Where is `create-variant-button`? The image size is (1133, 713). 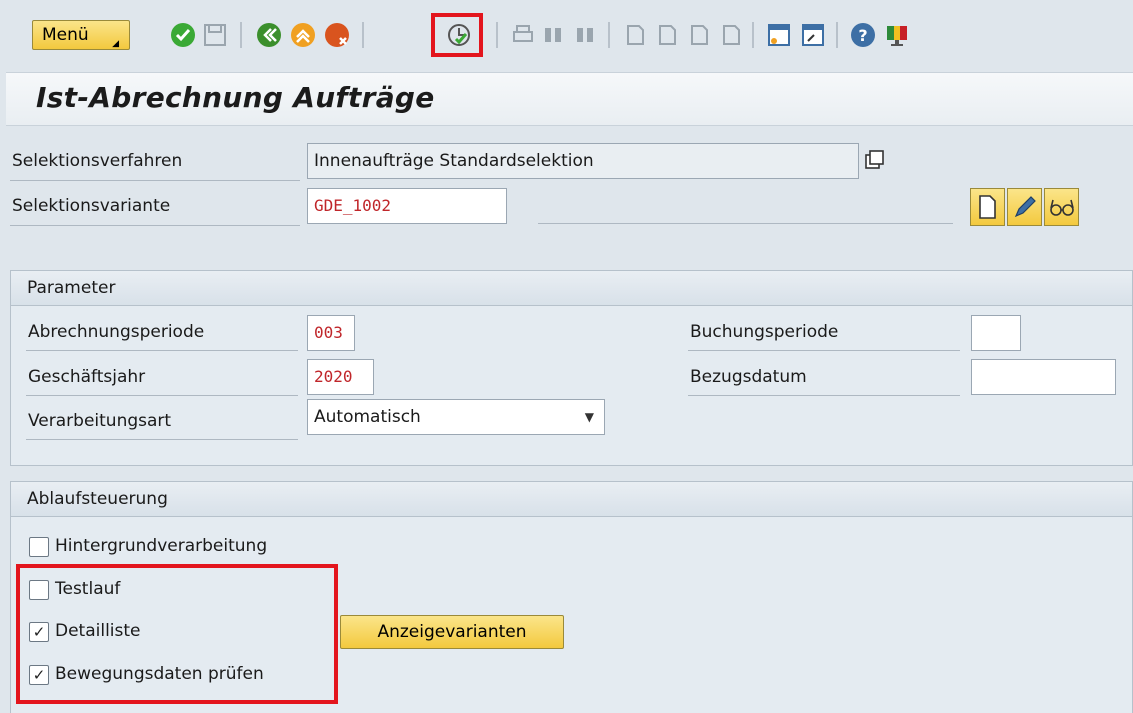
create-variant-button is located at coordinates (987, 207).